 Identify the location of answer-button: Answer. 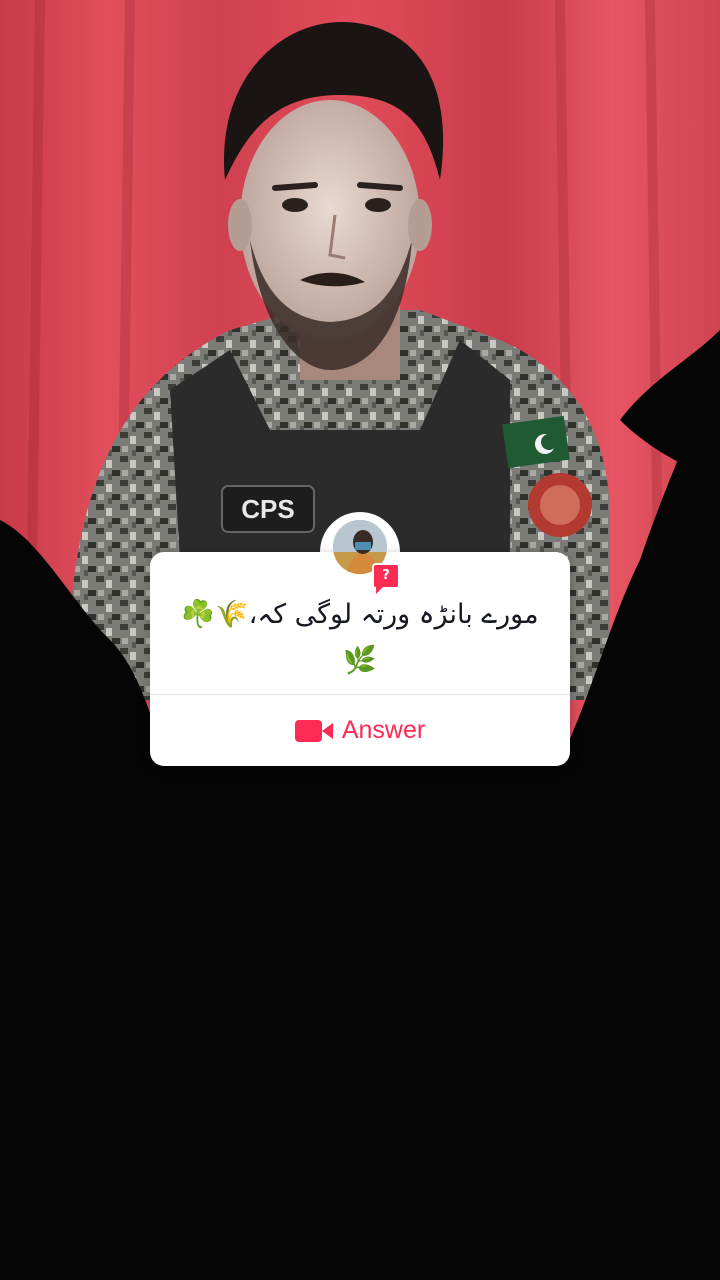
(360, 730).